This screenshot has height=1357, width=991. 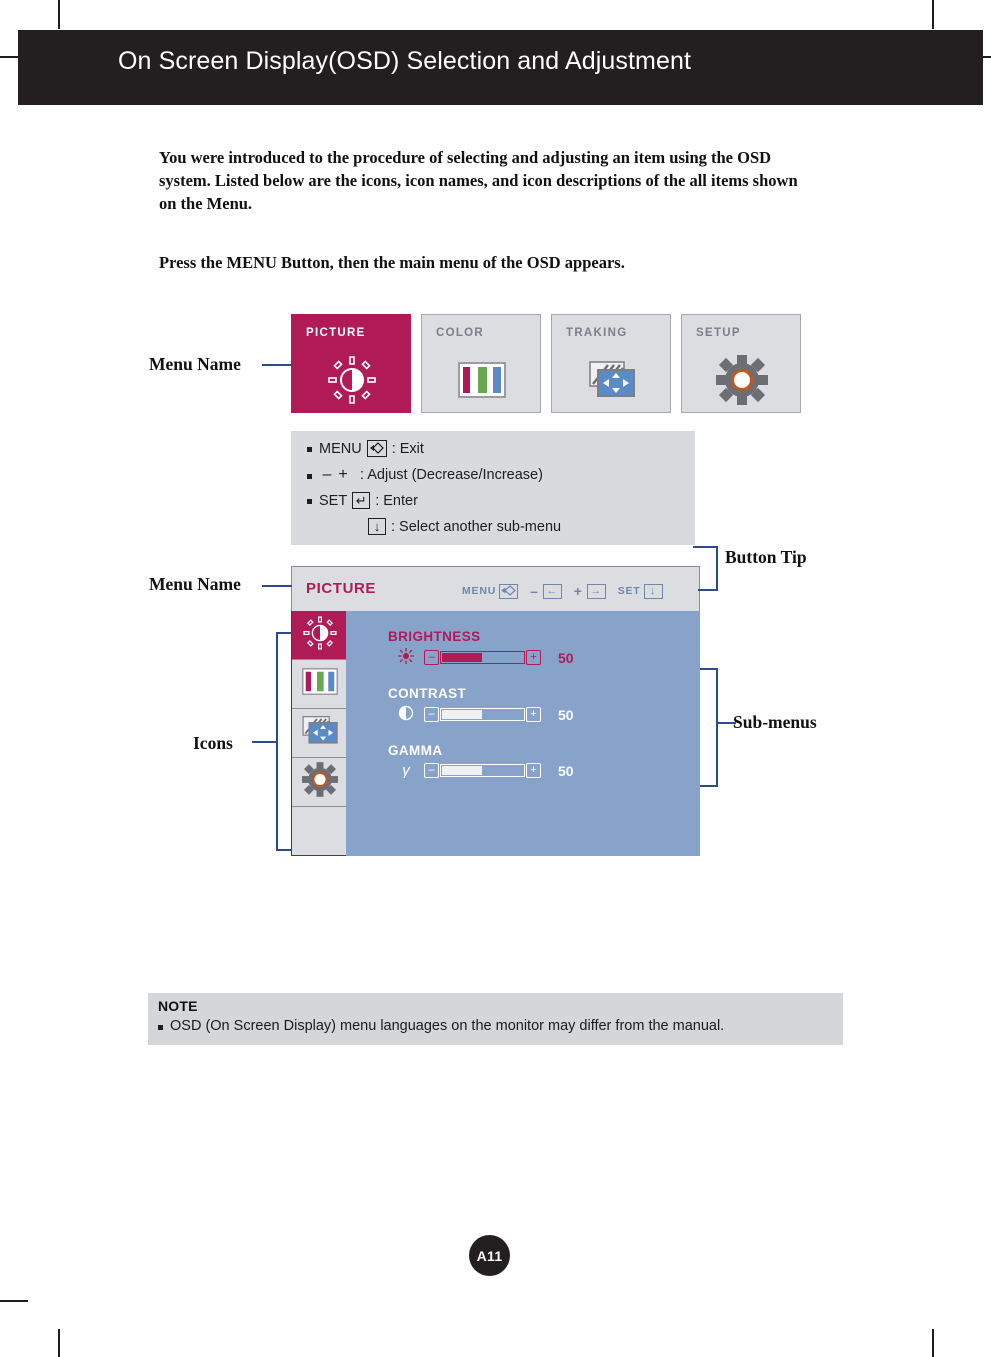 I want to click on connector-icons-bracket-top, so click(x=284, y=633).